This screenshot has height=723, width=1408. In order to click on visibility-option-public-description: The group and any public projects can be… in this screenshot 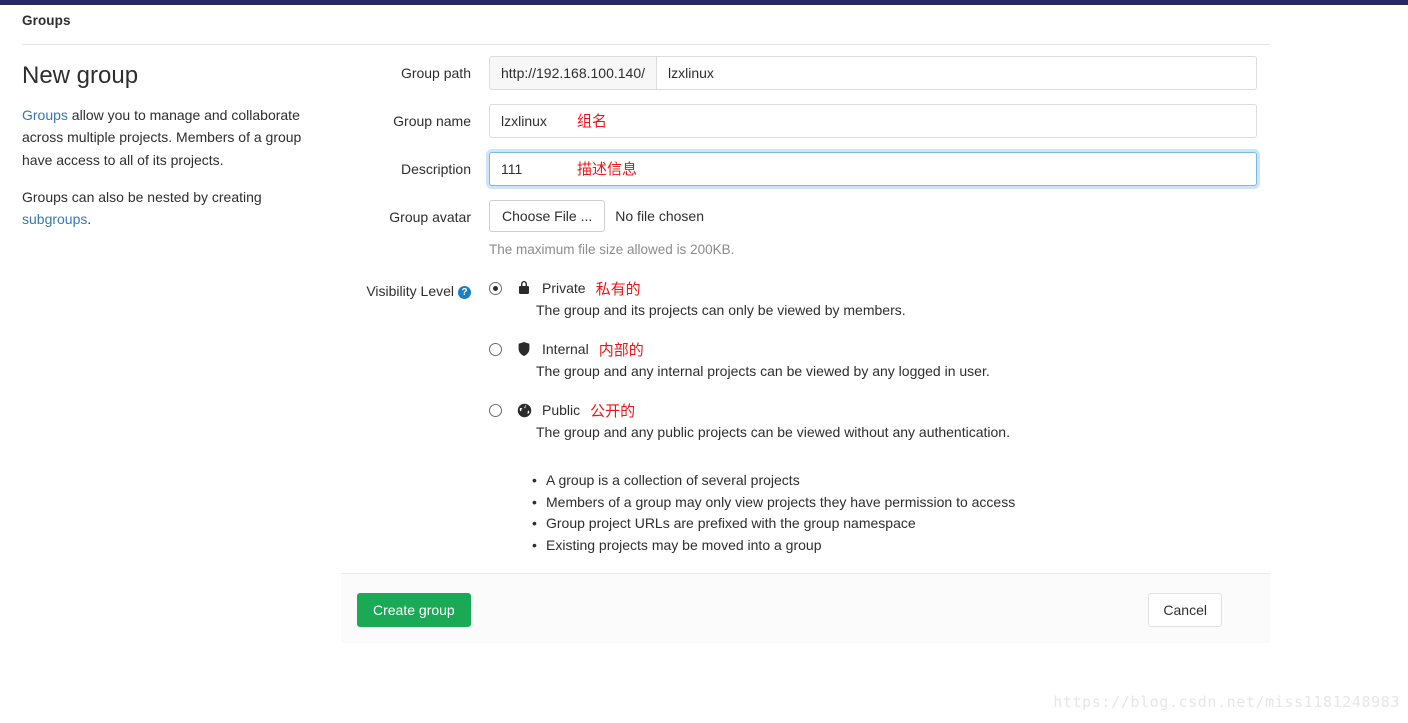, I will do `click(773, 432)`.